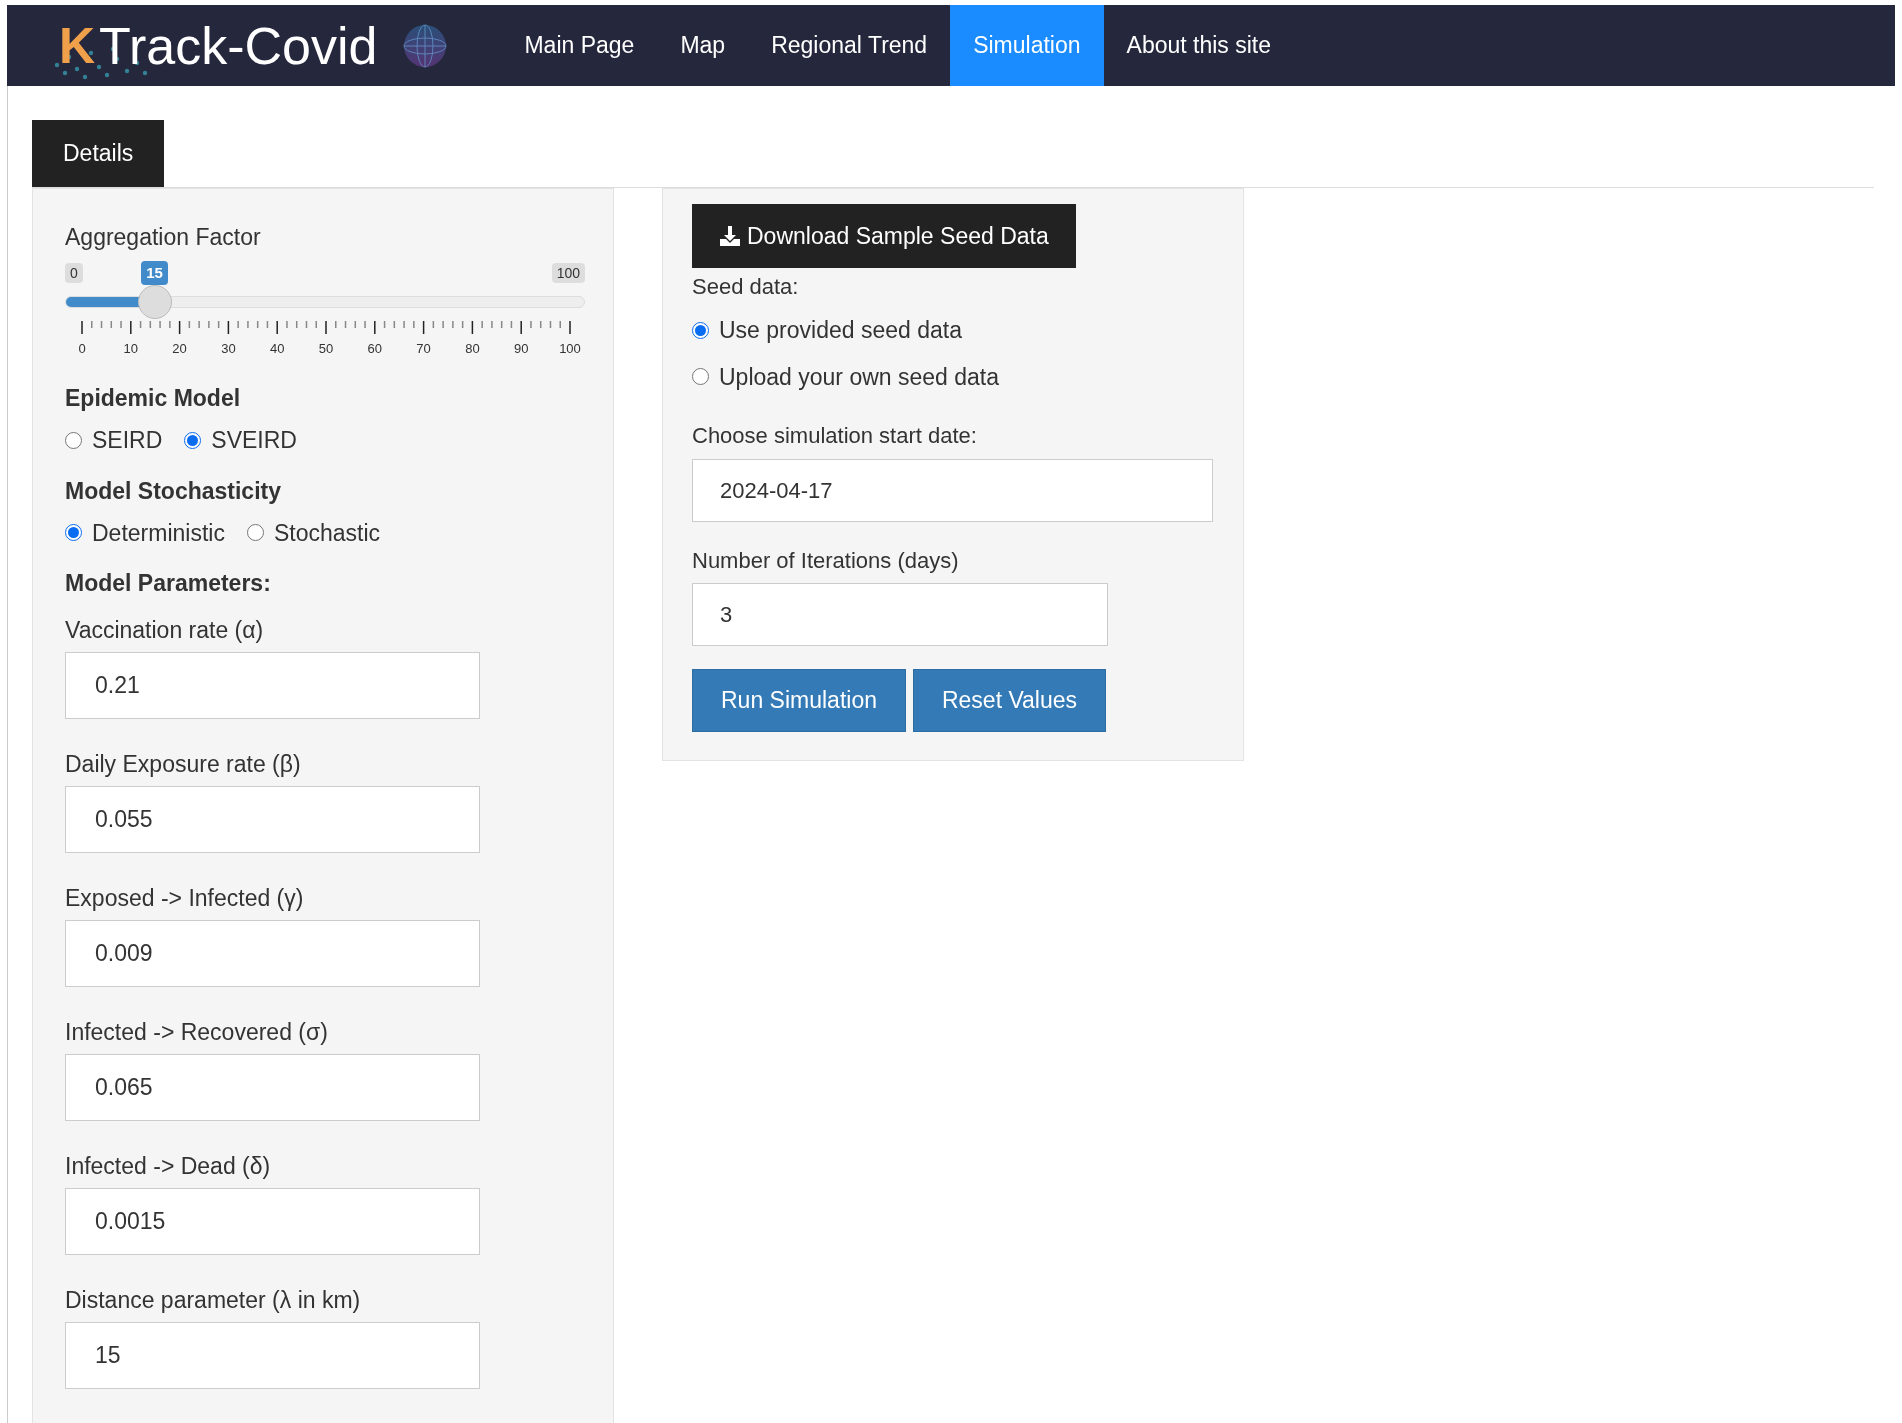  What do you see at coordinates (238, 45) in the screenshot?
I see `site-title: Track-Covid` at bounding box center [238, 45].